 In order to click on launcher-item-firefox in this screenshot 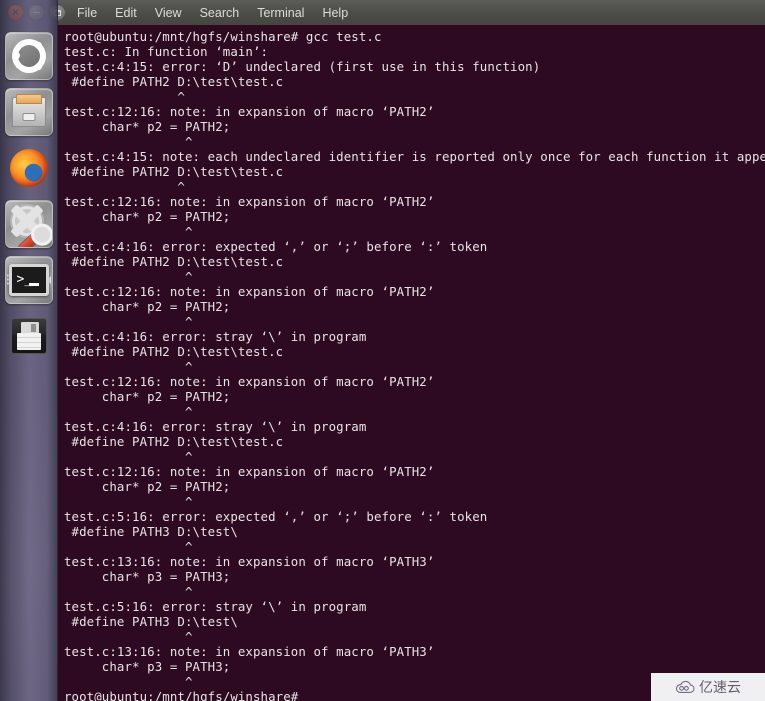, I will do `click(29, 168)`.